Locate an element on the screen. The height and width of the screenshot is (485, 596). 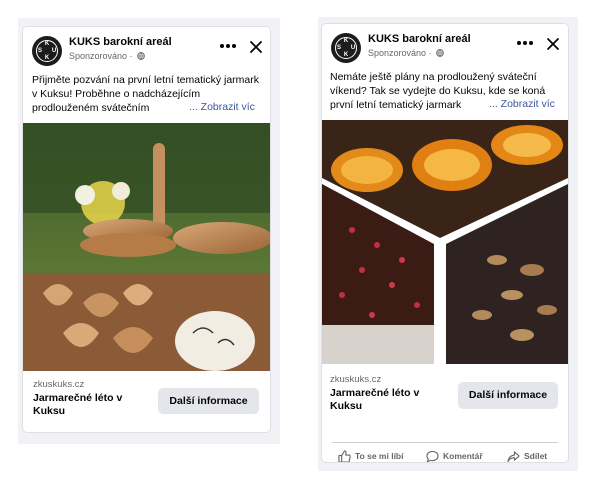
share-button: Sdílet is located at coordinates (527, 456).